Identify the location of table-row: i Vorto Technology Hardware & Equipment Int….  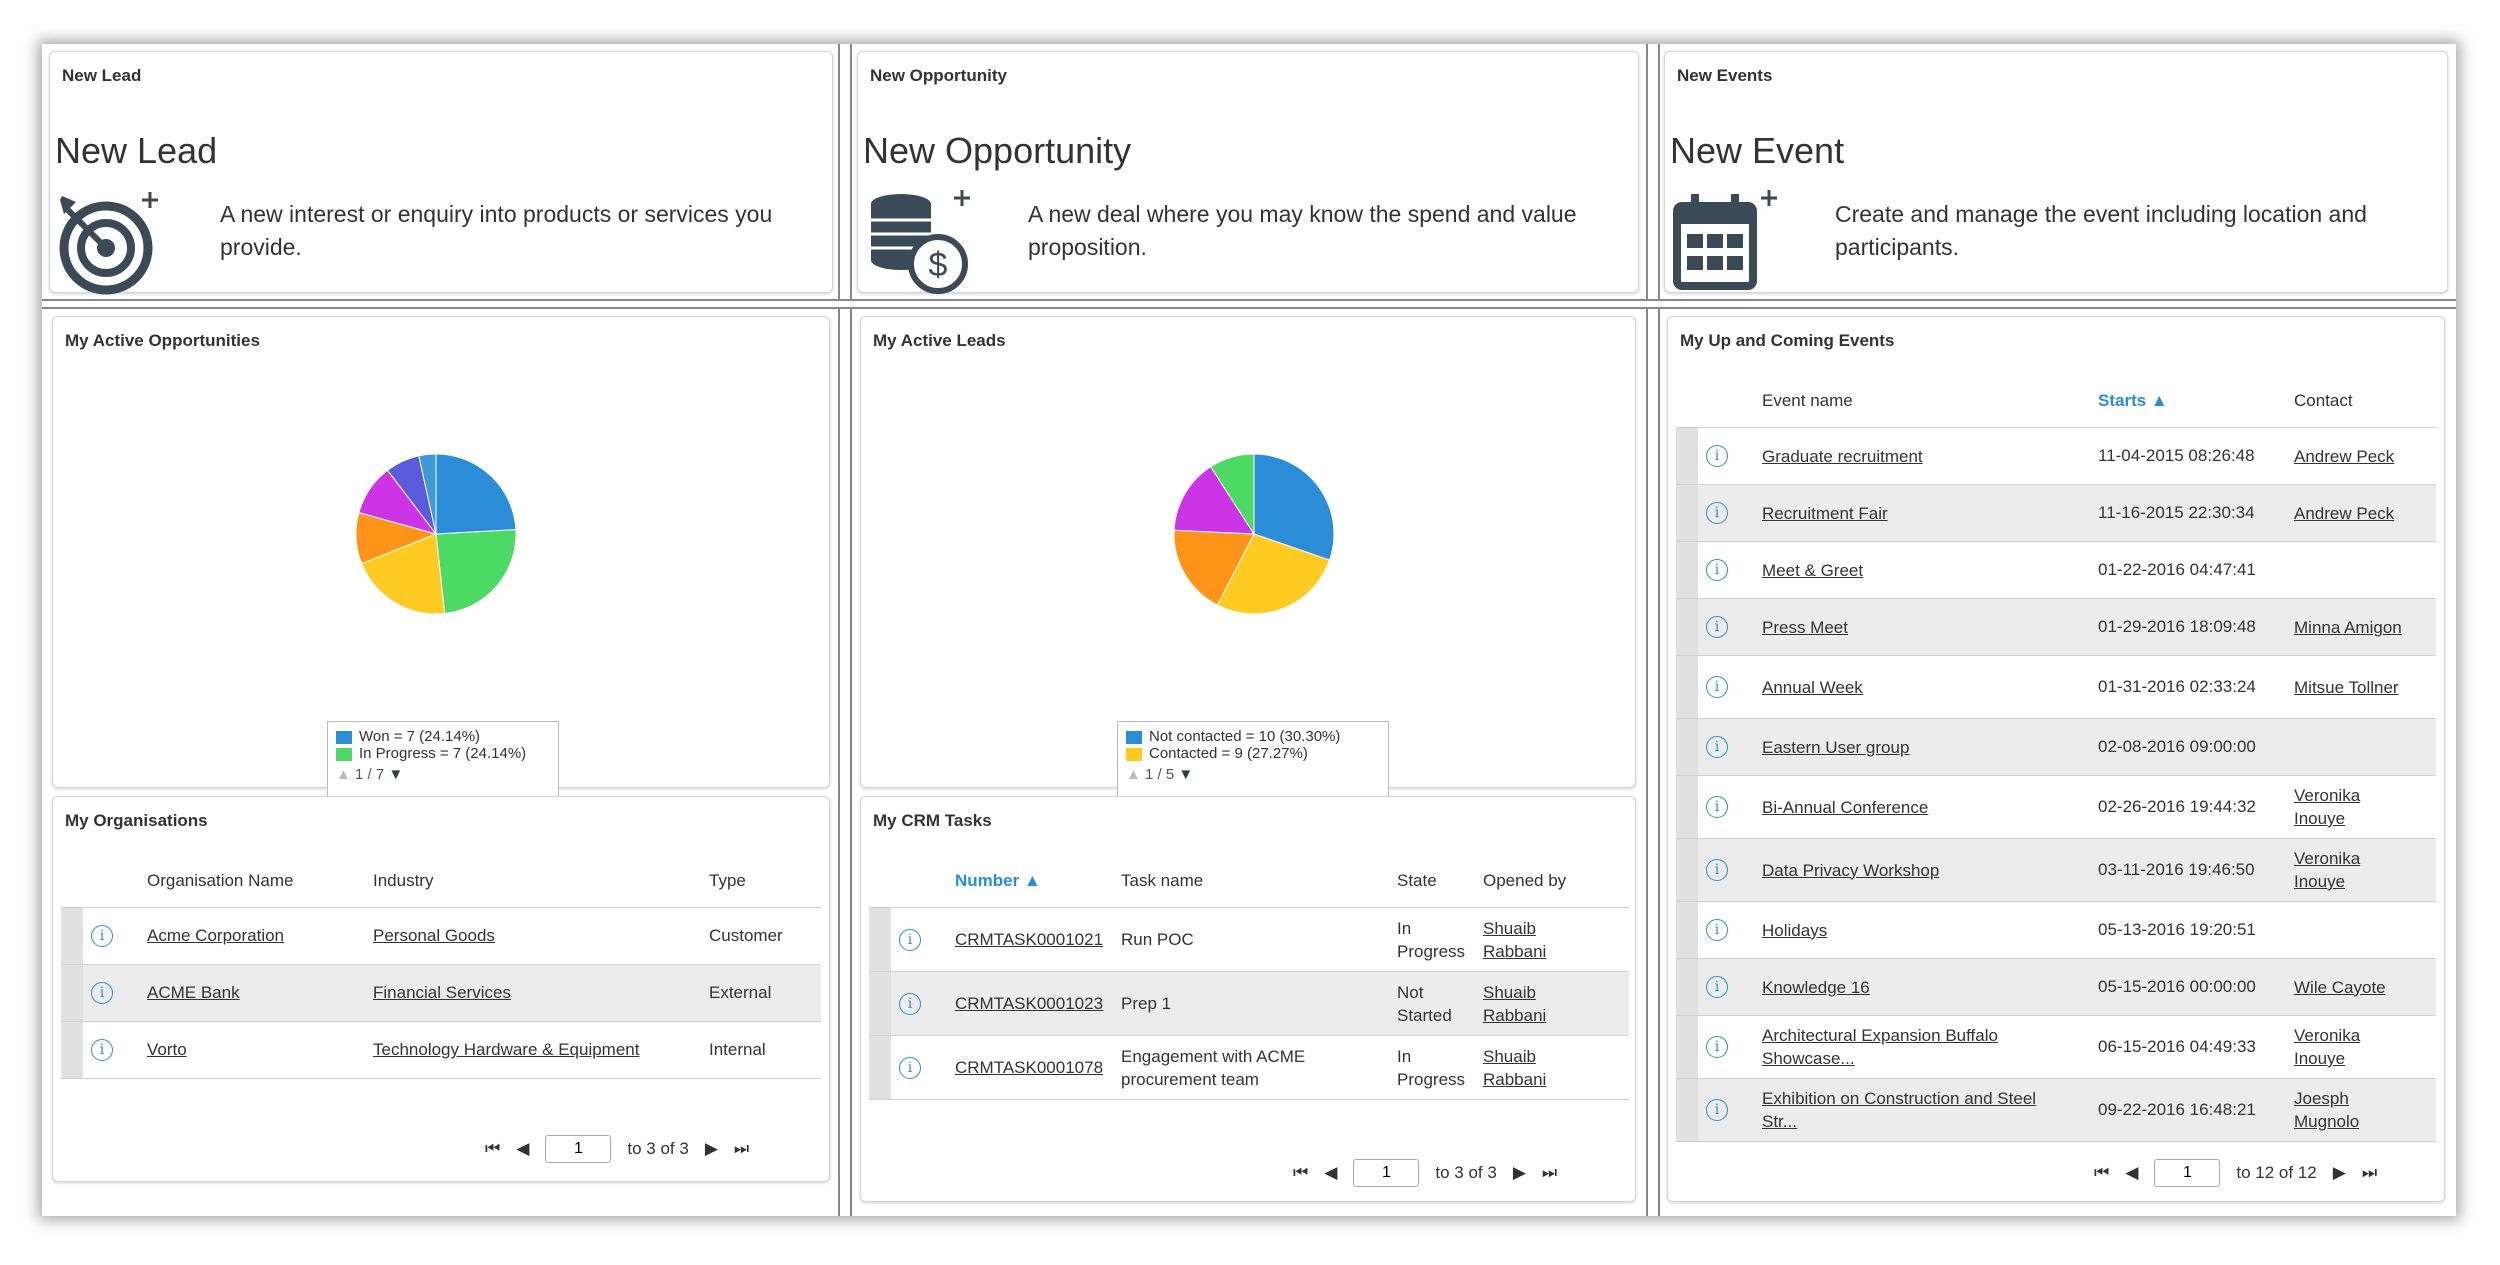
(441, 1050).